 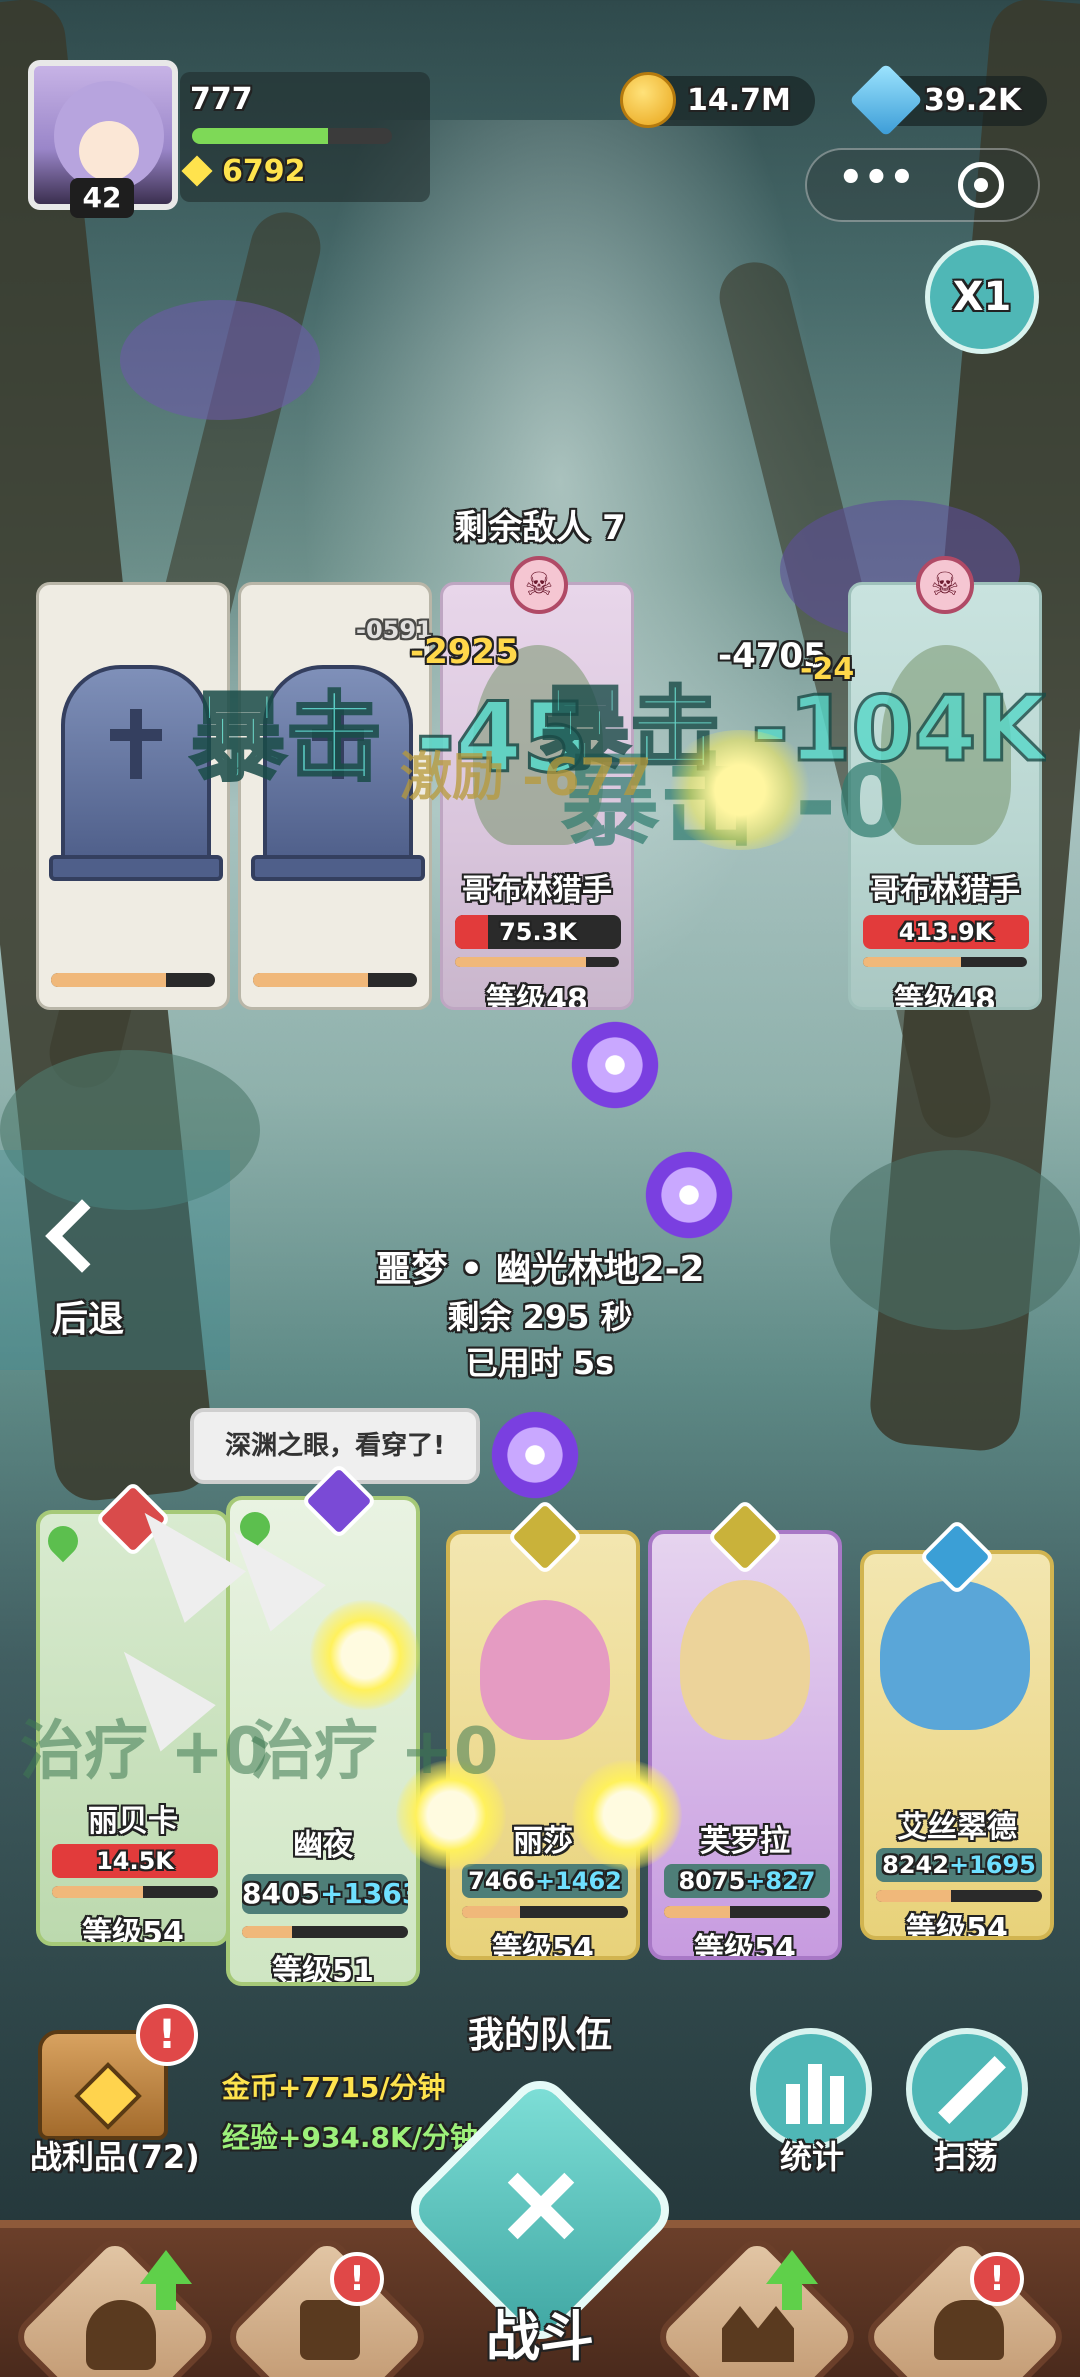 What do you see at coordinates (969, 2330) in the screenshot?
I see `shop-icon` at bounding box center [969, 2330].